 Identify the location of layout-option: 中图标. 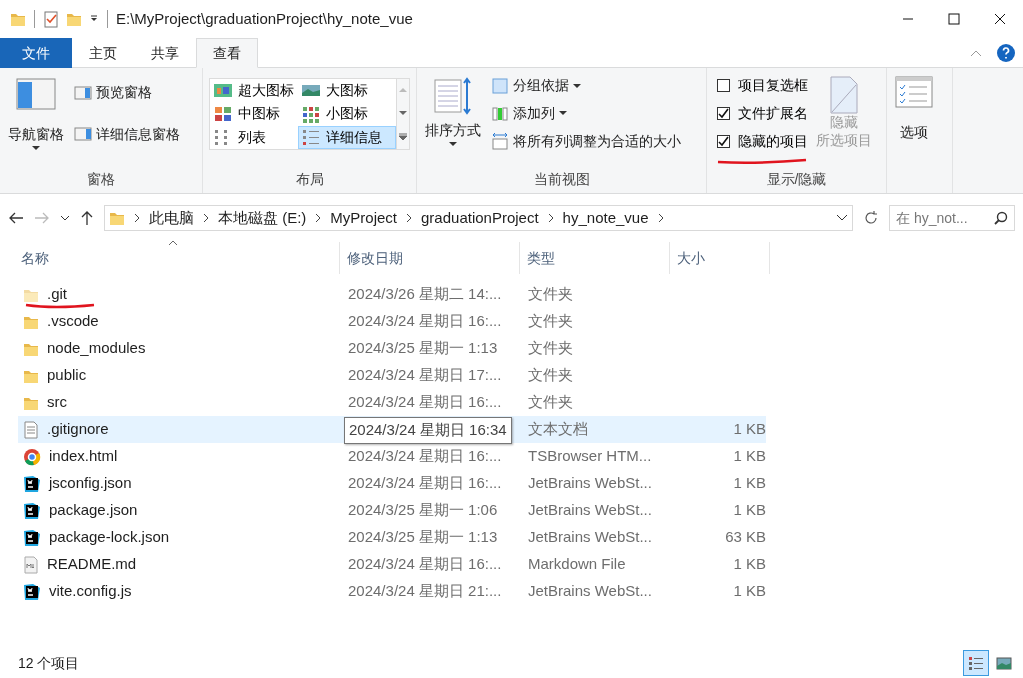
(254, 114).